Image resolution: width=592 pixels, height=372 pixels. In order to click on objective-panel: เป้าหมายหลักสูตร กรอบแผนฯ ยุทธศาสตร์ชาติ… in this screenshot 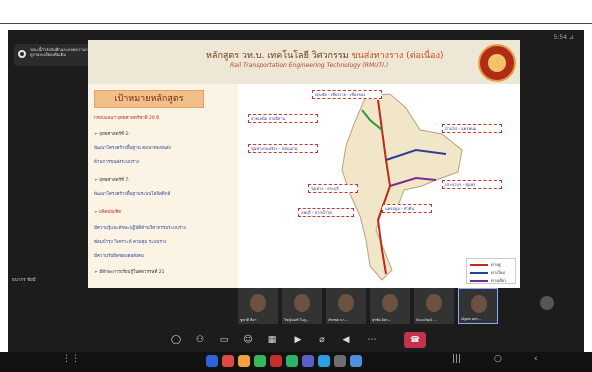, I will do `click(163, 186)`.